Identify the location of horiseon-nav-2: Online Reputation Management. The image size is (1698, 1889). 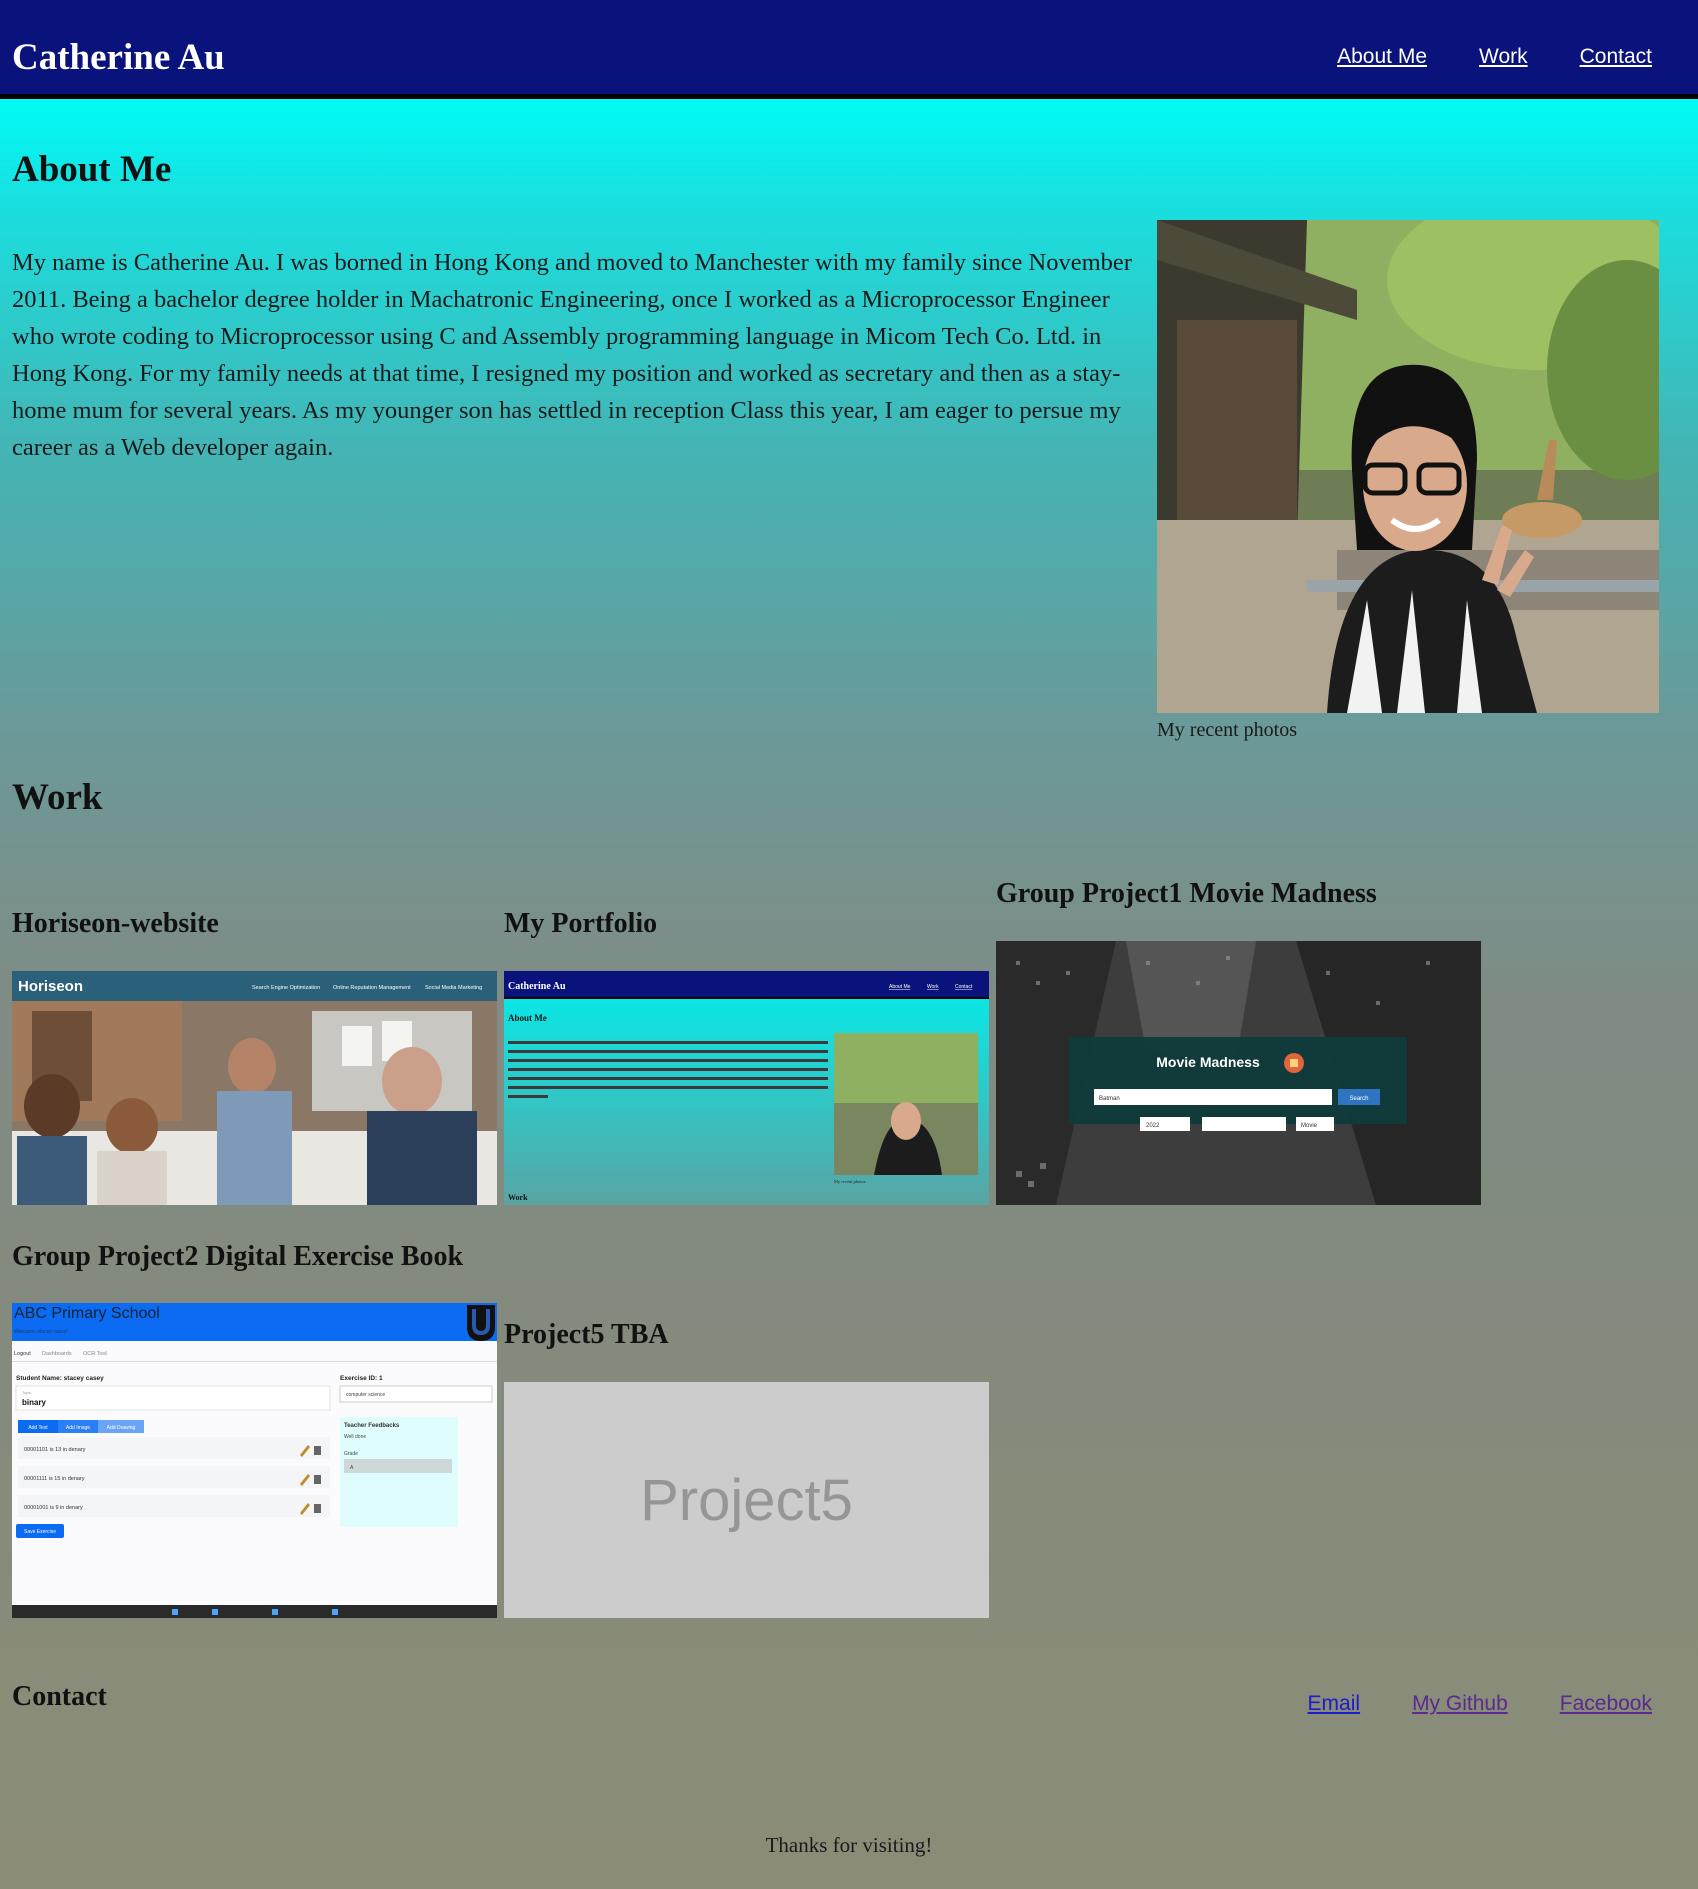
(372, 988).